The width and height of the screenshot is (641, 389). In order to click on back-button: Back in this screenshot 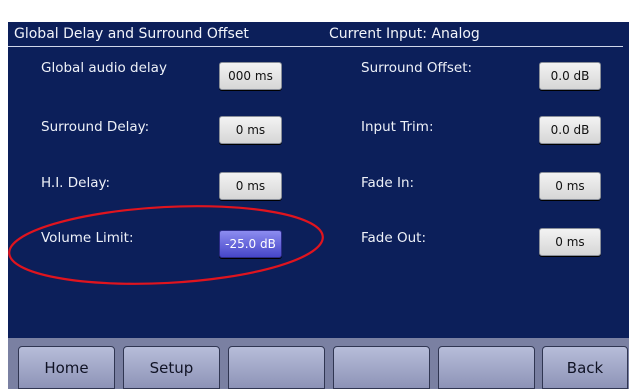, I will do `click(585, 367)`.